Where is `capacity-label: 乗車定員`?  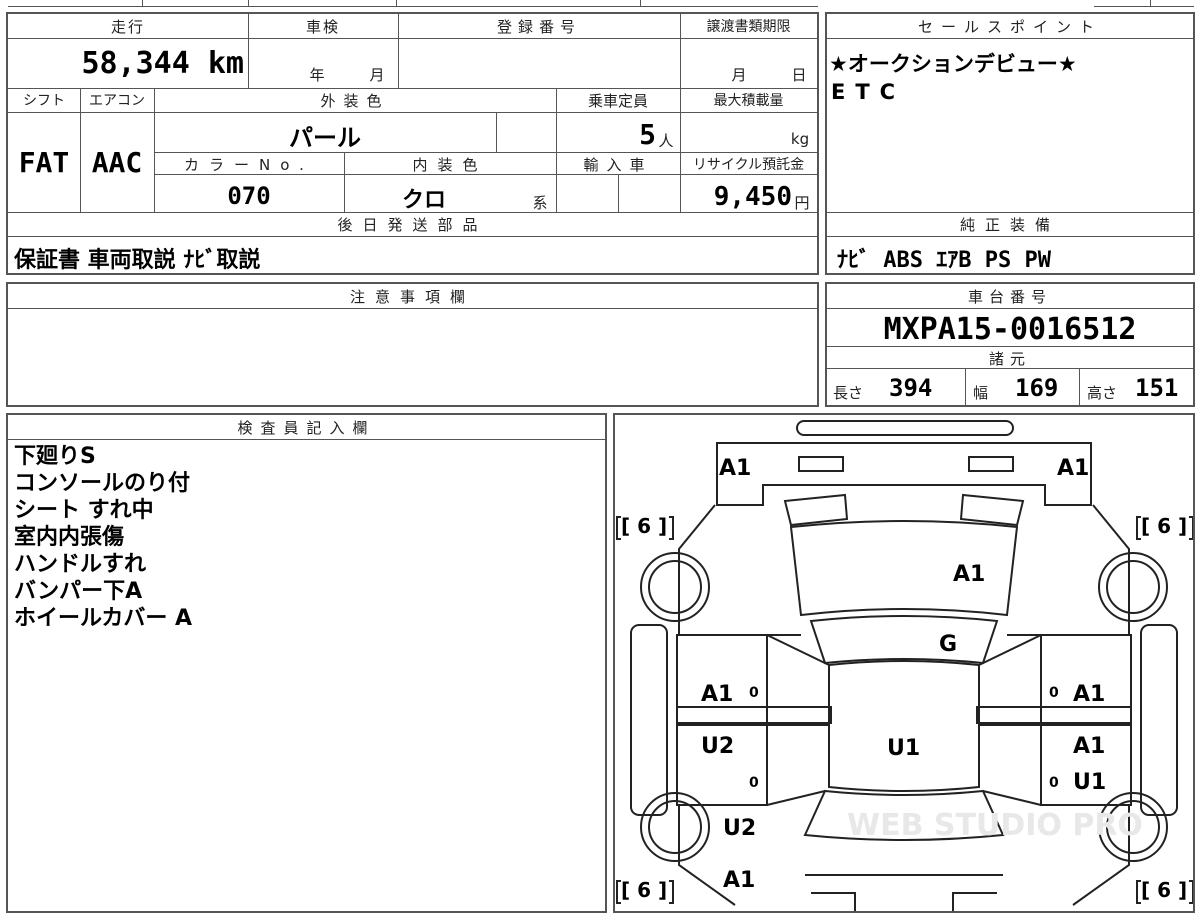
capacity-label: 乗車定員 is located at coordinates (617, 101).